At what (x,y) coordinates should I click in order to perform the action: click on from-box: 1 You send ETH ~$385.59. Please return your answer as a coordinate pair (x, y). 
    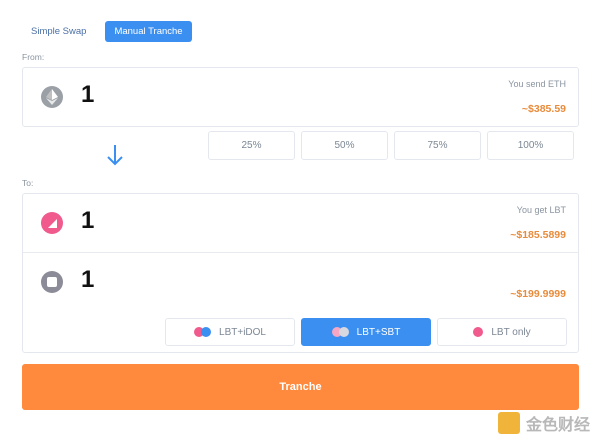
    Looking at the image, I should click on (300, 97).